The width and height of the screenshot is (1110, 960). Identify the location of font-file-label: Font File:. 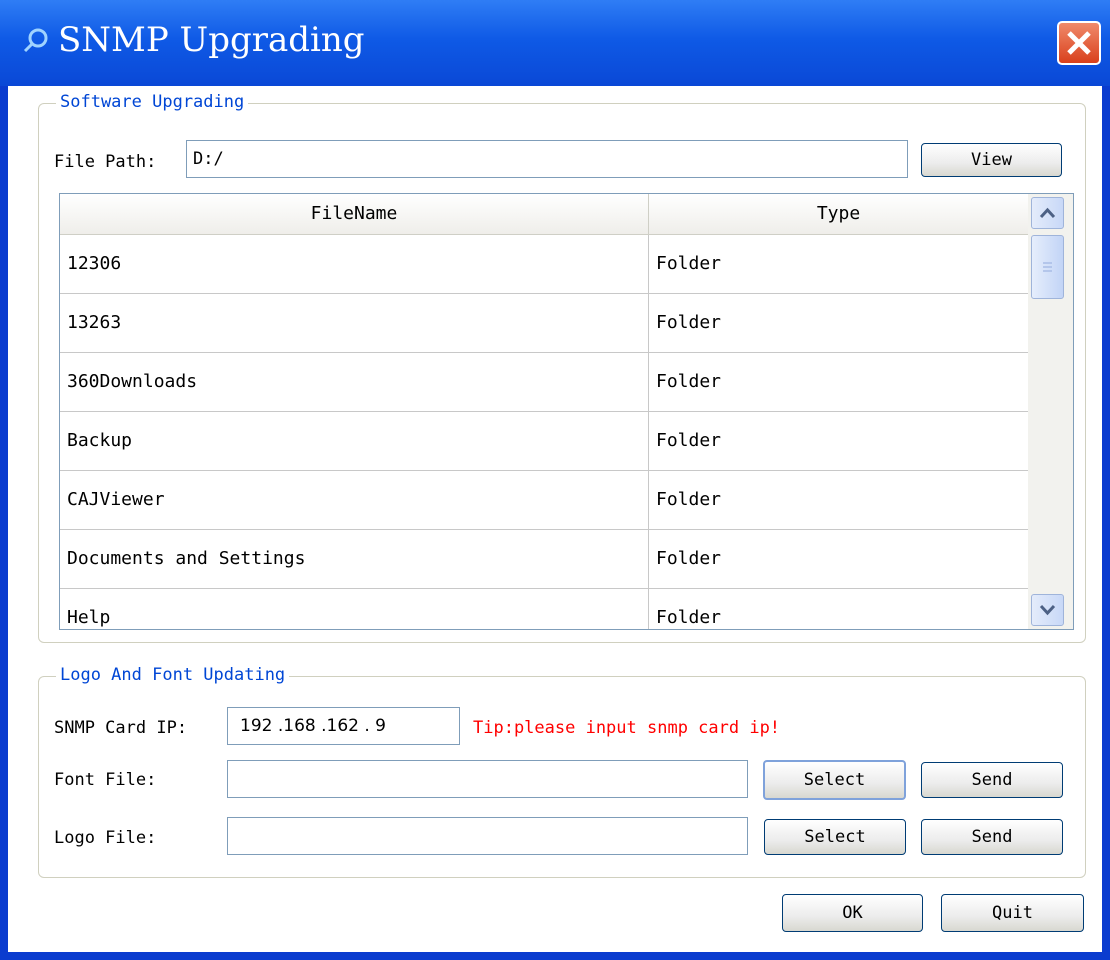
(105, 780).